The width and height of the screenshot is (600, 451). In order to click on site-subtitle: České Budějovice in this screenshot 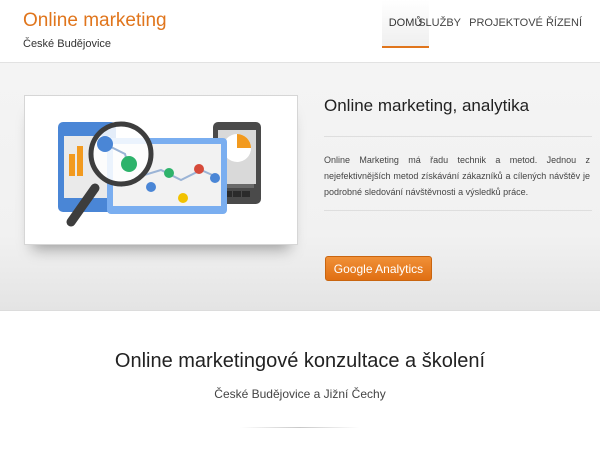, I will do `click(67, 44)`.